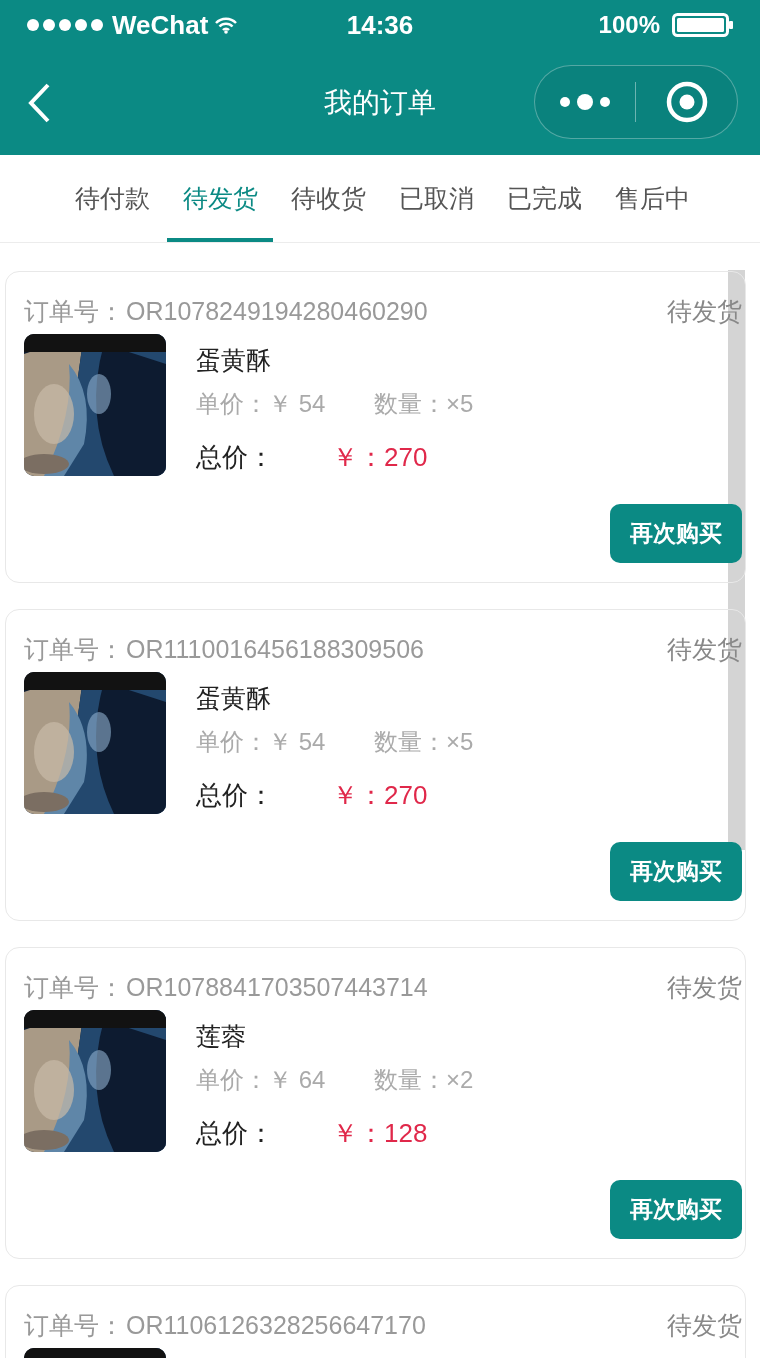  What do you see at coordinates (39, 102) in the screenshot?
I see `back-icon` at bounding box center [39, 102].